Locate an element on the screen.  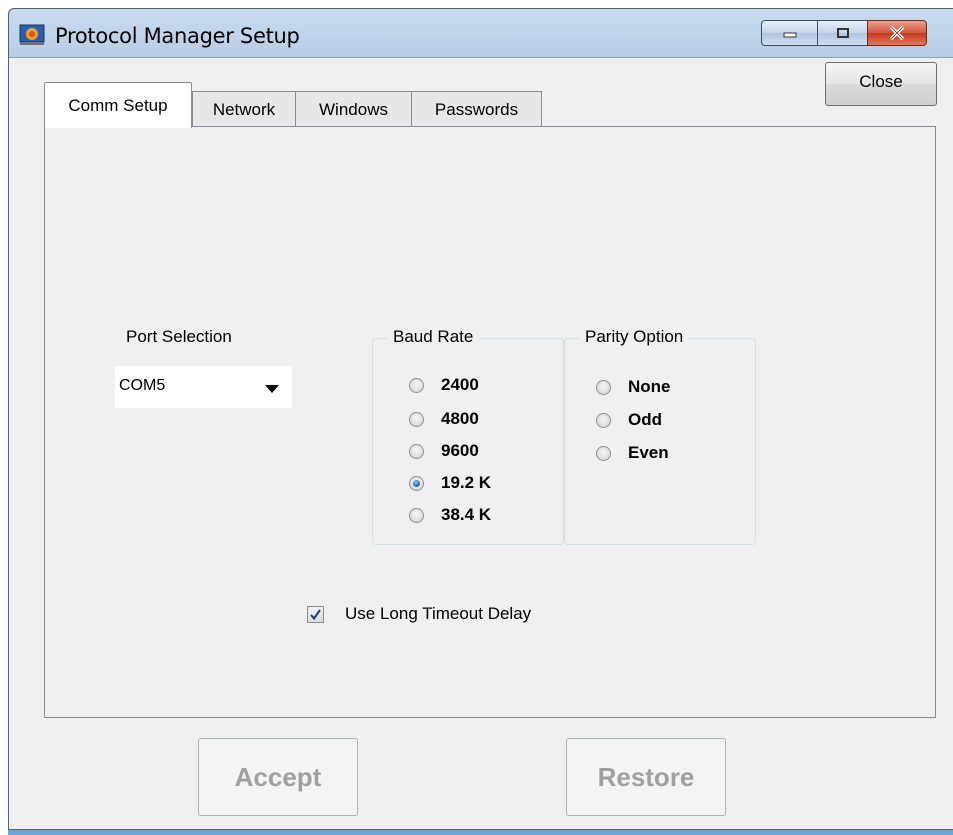
minimize-button is located at coordinates (789, 33).